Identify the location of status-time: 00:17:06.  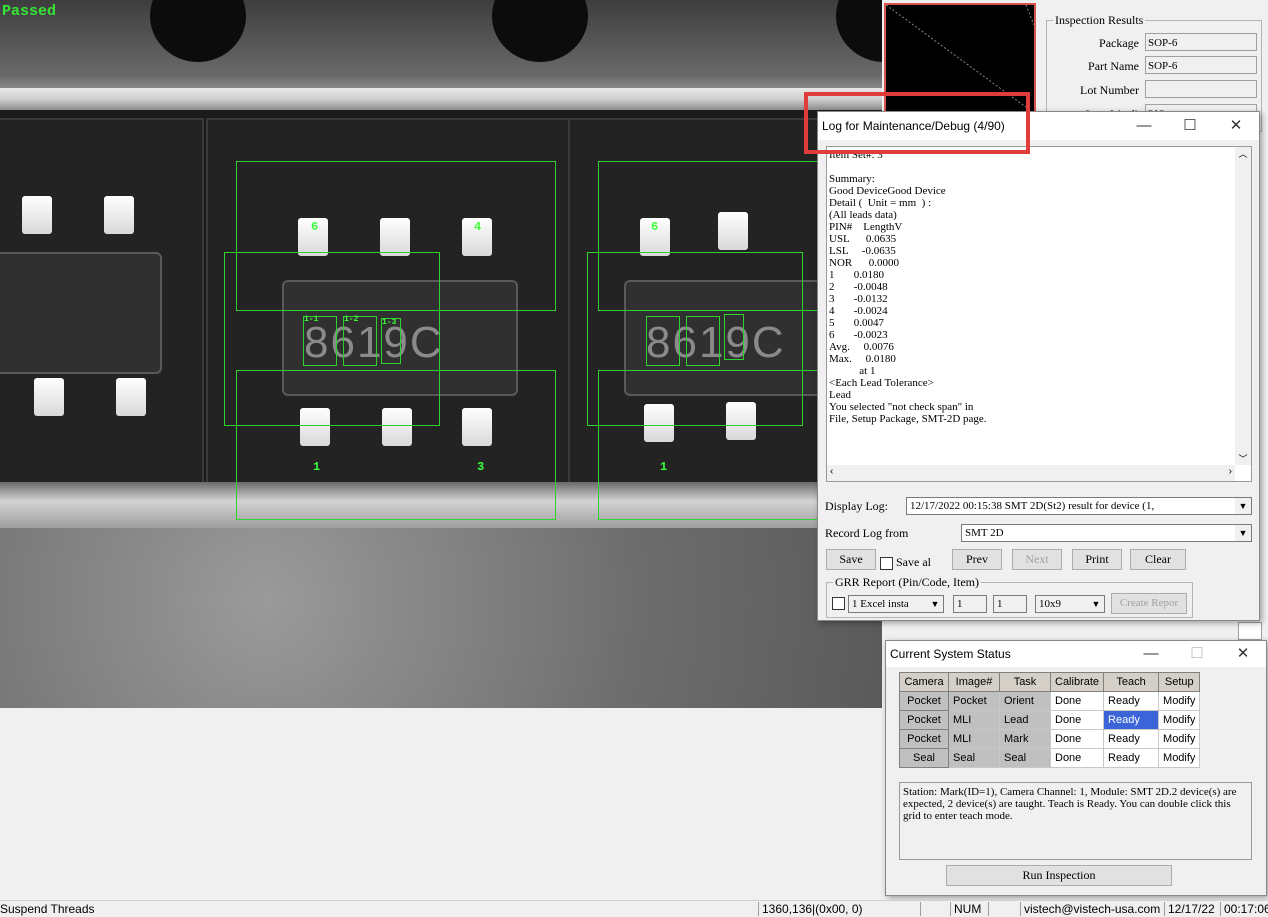
(1244, 909).